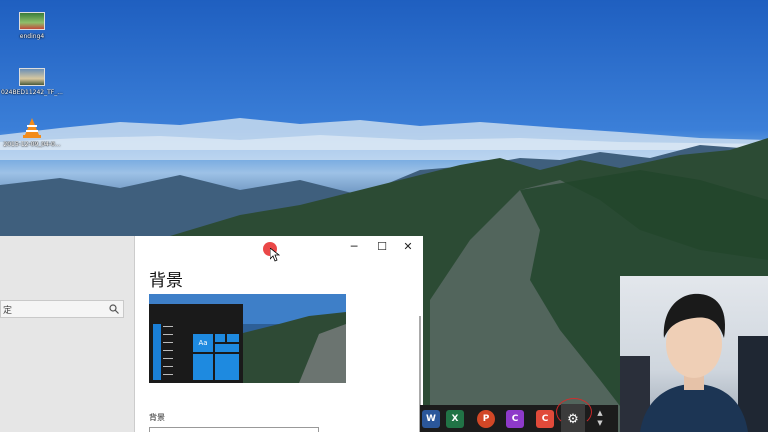  What do you see at coordinates (486, 419) in the screenshot?
I see `powerpoint-icon: P` at bounding box center [486, 419].